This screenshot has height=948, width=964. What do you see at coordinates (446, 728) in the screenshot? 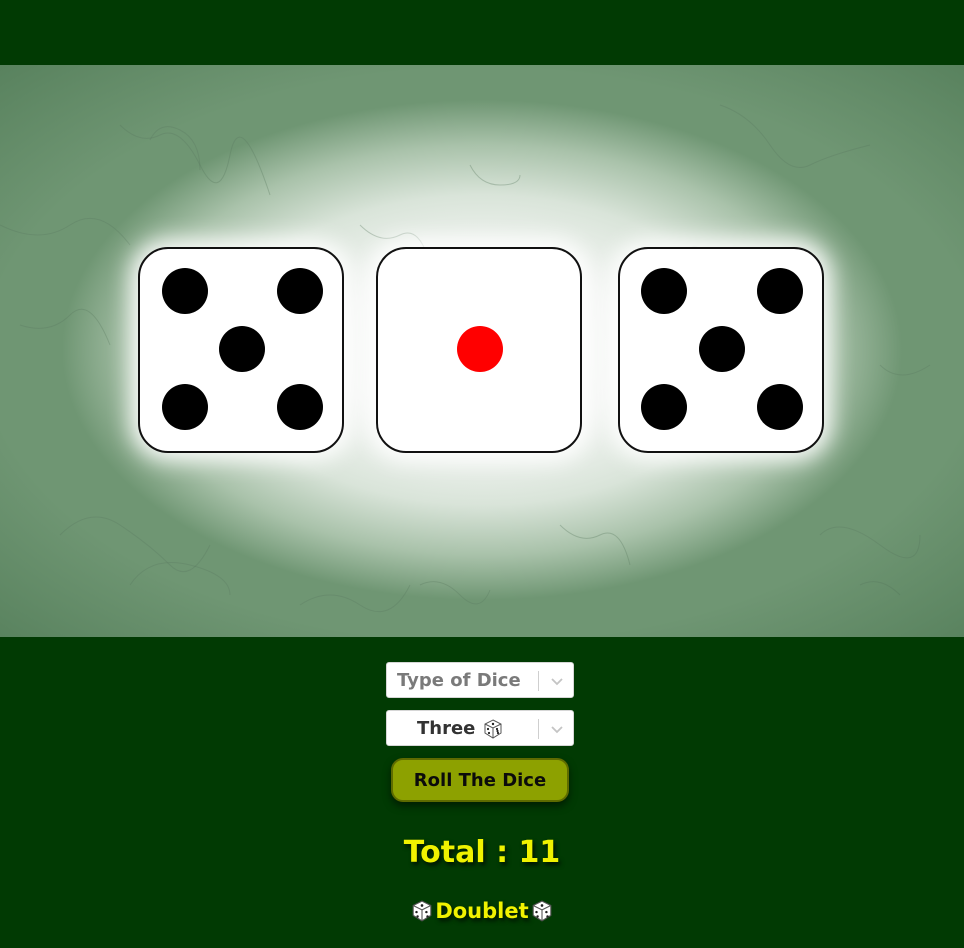
I see `dice-count-text: Three` at bounding box center [446, 728].